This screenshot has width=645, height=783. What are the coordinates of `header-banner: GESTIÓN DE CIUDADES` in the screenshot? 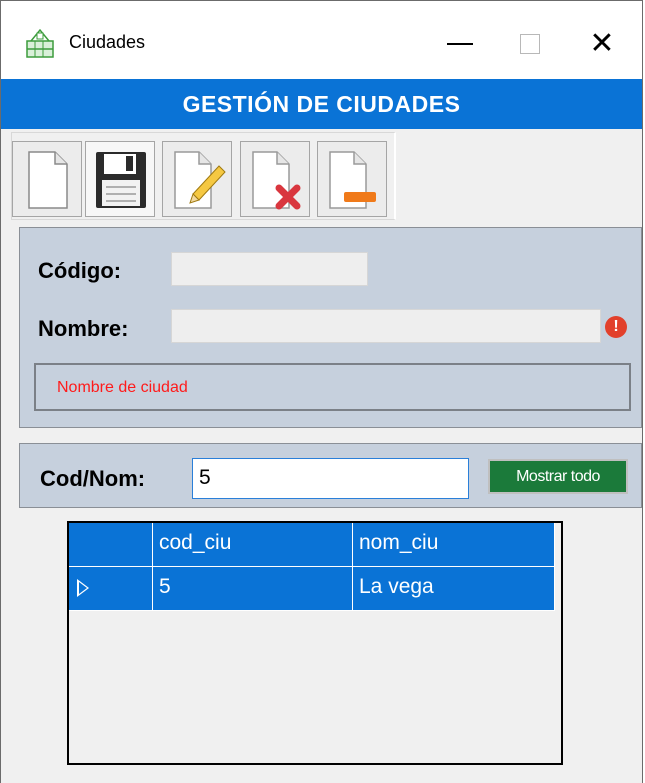 It's located at (321, 104).